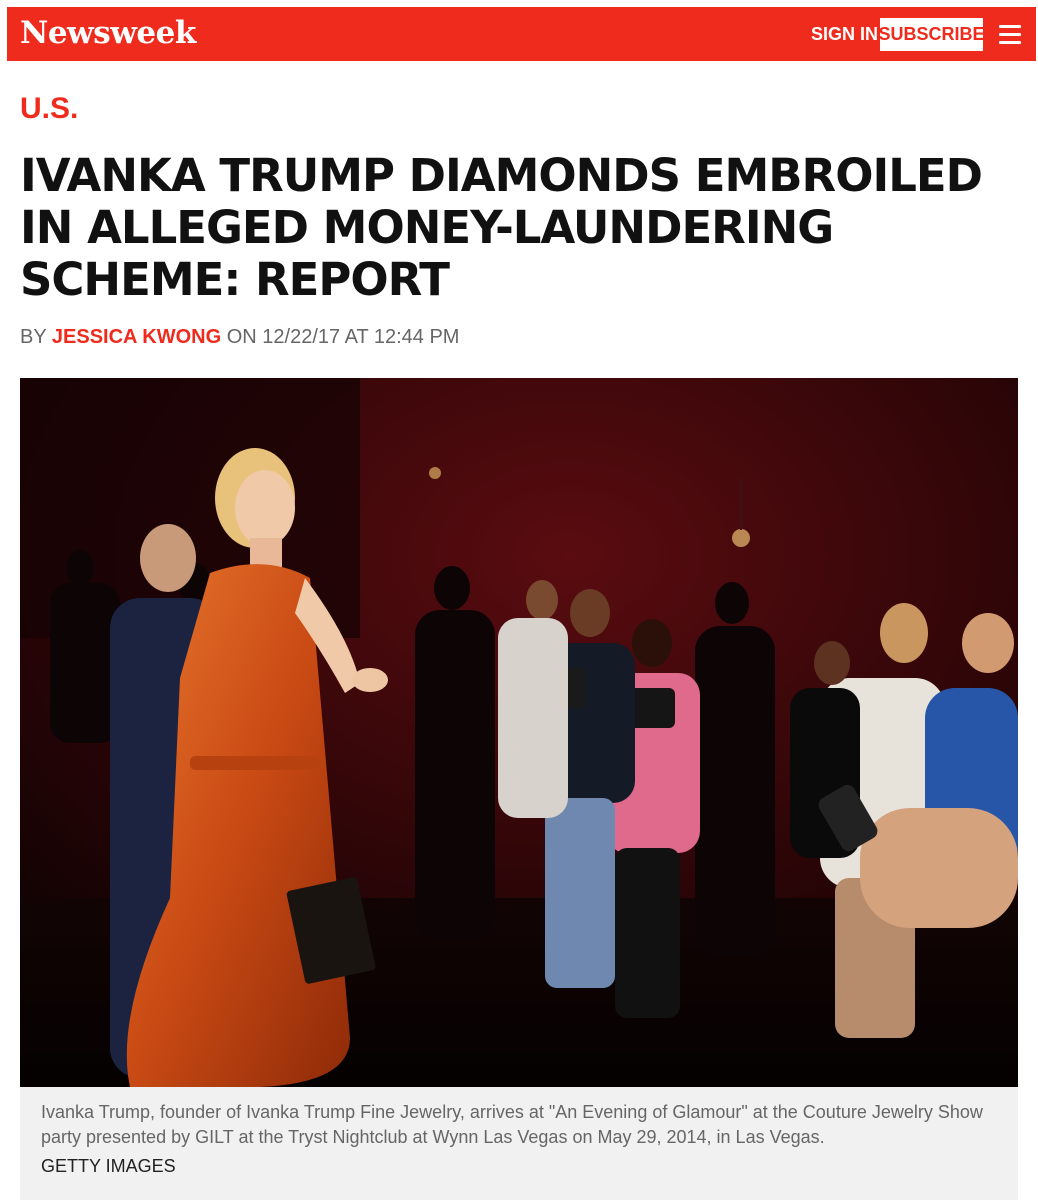 Image resolution: width=1038 pixels, height=1200 pixels. I want to click on byline-prefix: BY, so click(33, 337).